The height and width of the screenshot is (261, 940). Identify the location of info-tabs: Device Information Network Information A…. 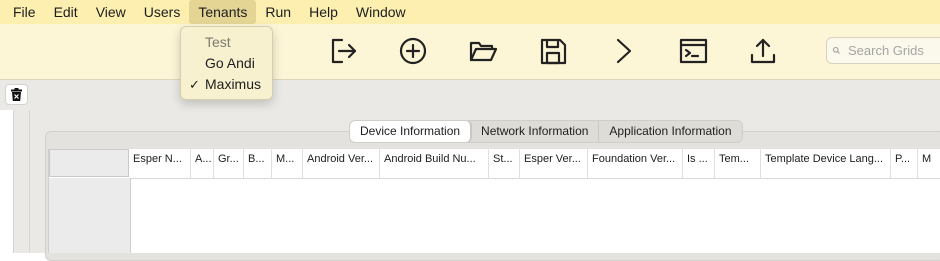
(546, 131).